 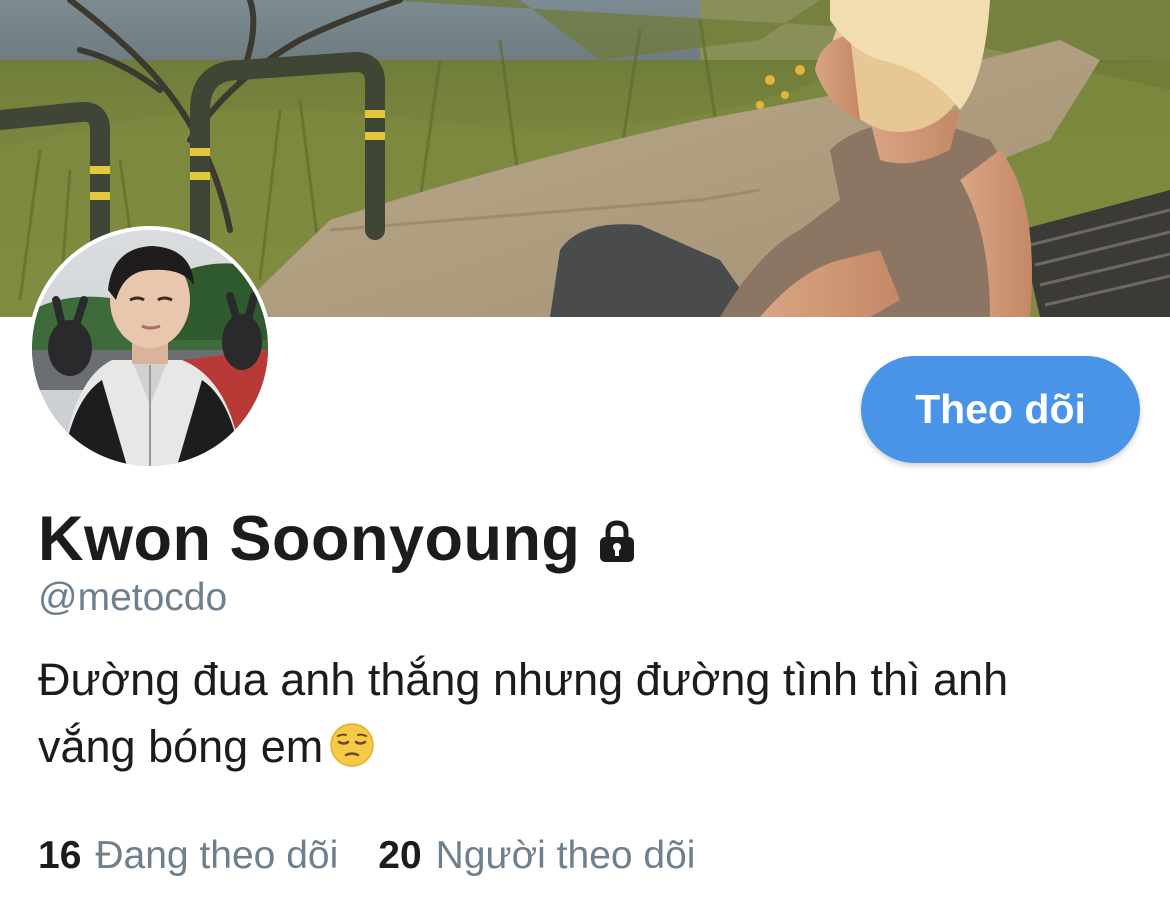 I want to click on followers-stat: 20 Người theo dõi, so click(x=536, y=856).